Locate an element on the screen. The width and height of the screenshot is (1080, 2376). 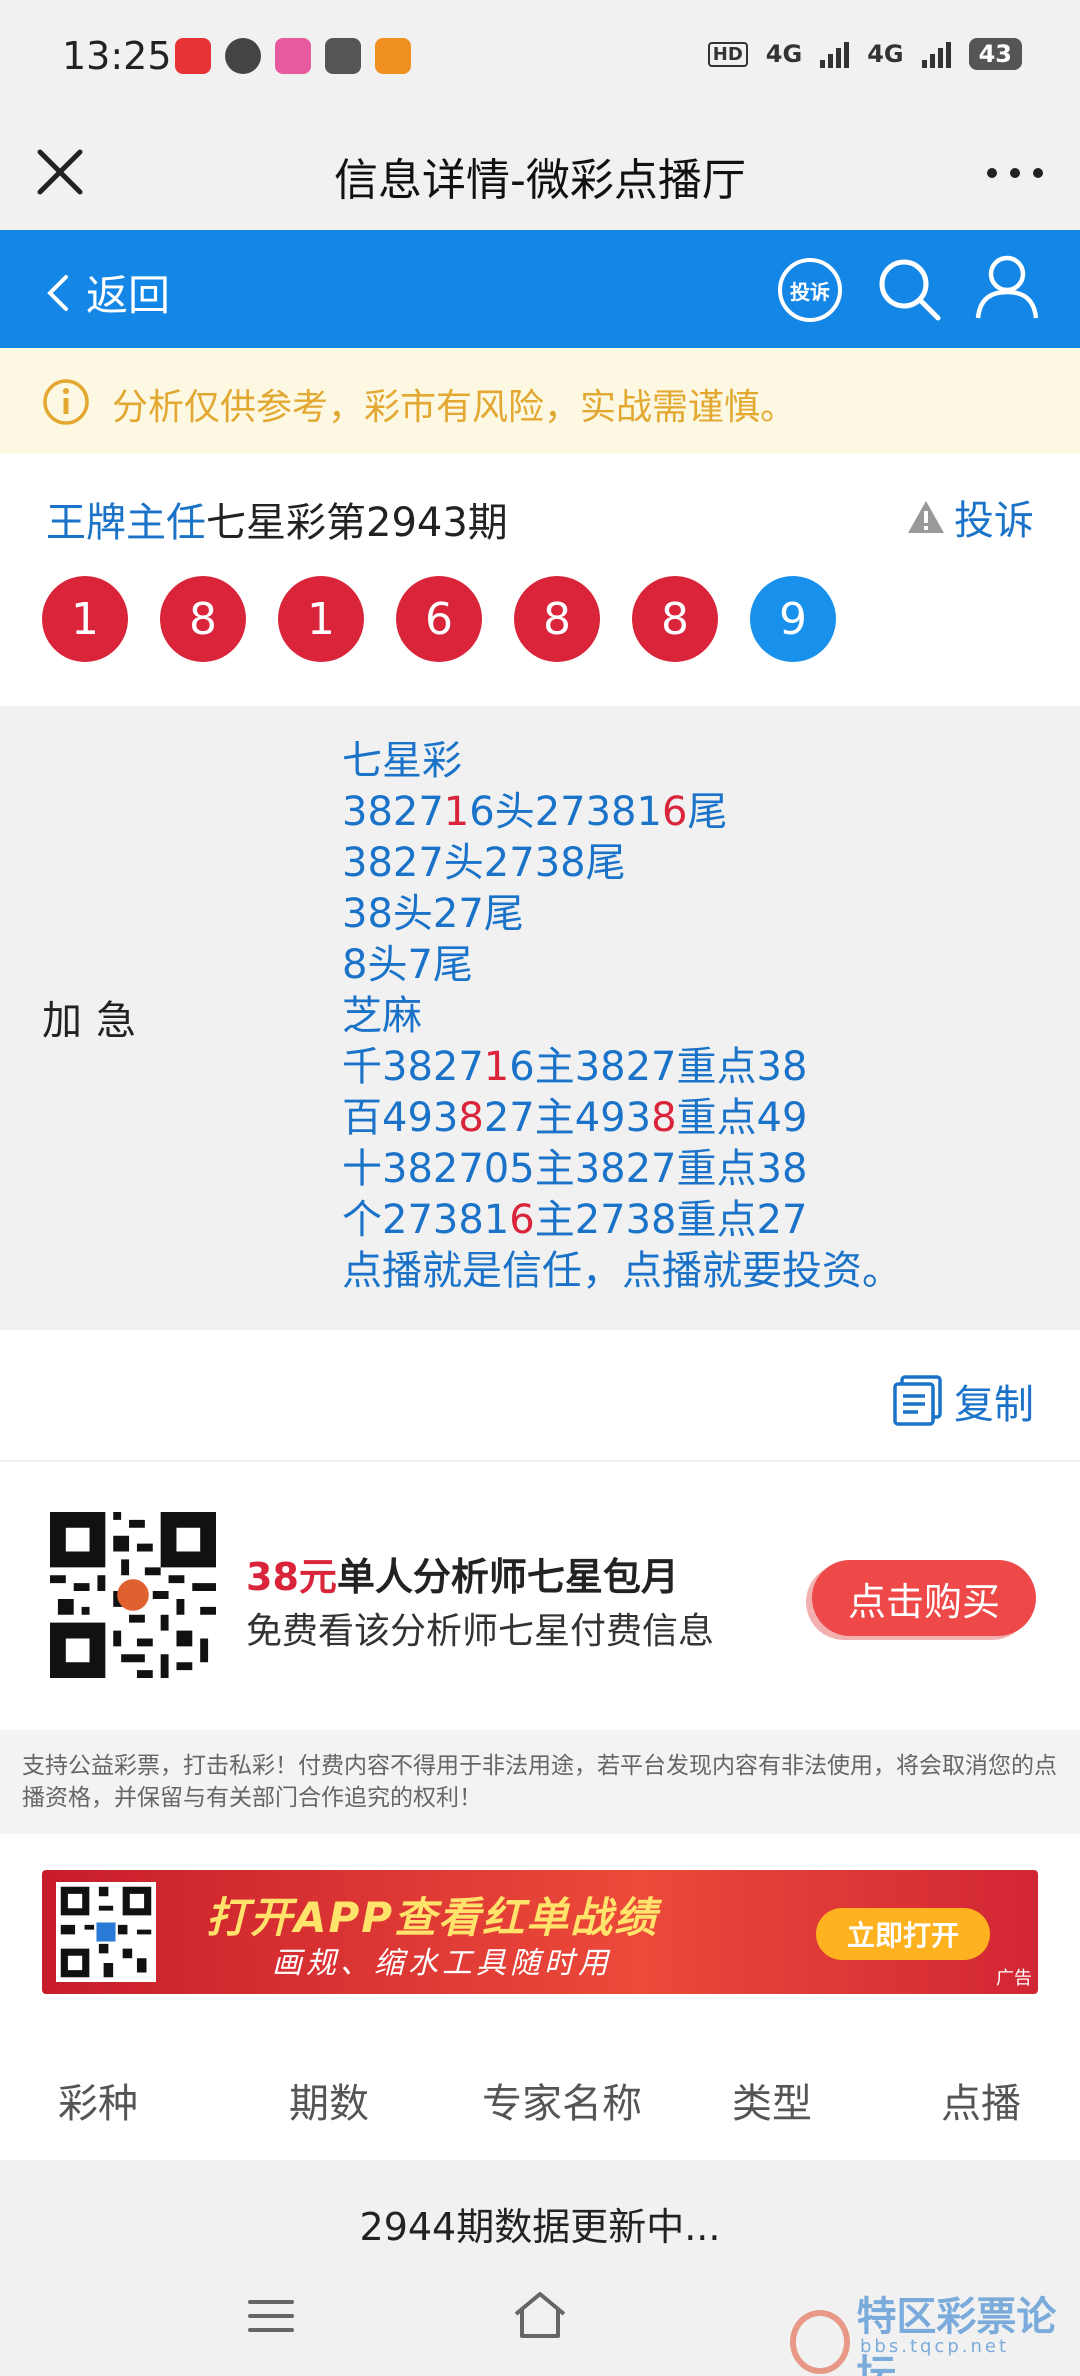
copy-label: 复制 is located at coordinates (994, 1405).